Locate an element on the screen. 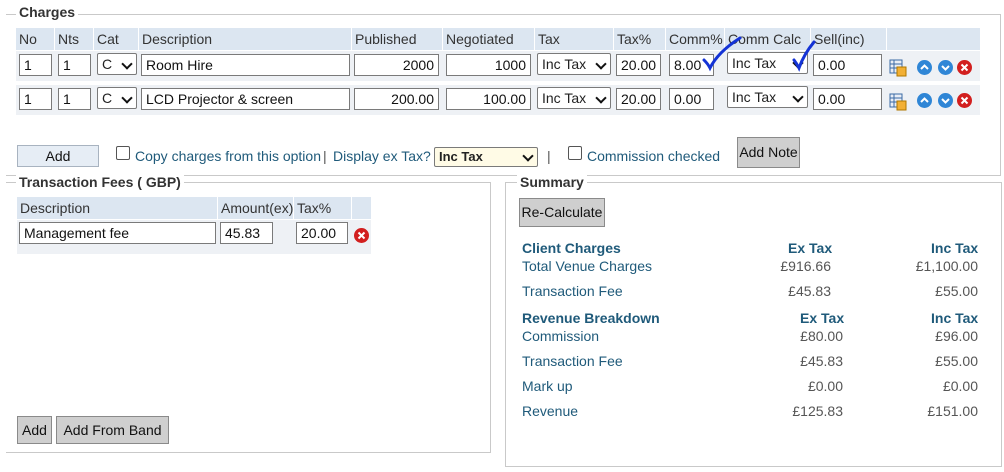  summary-row-inc: £96.00 is located at coordinates (956, 336).